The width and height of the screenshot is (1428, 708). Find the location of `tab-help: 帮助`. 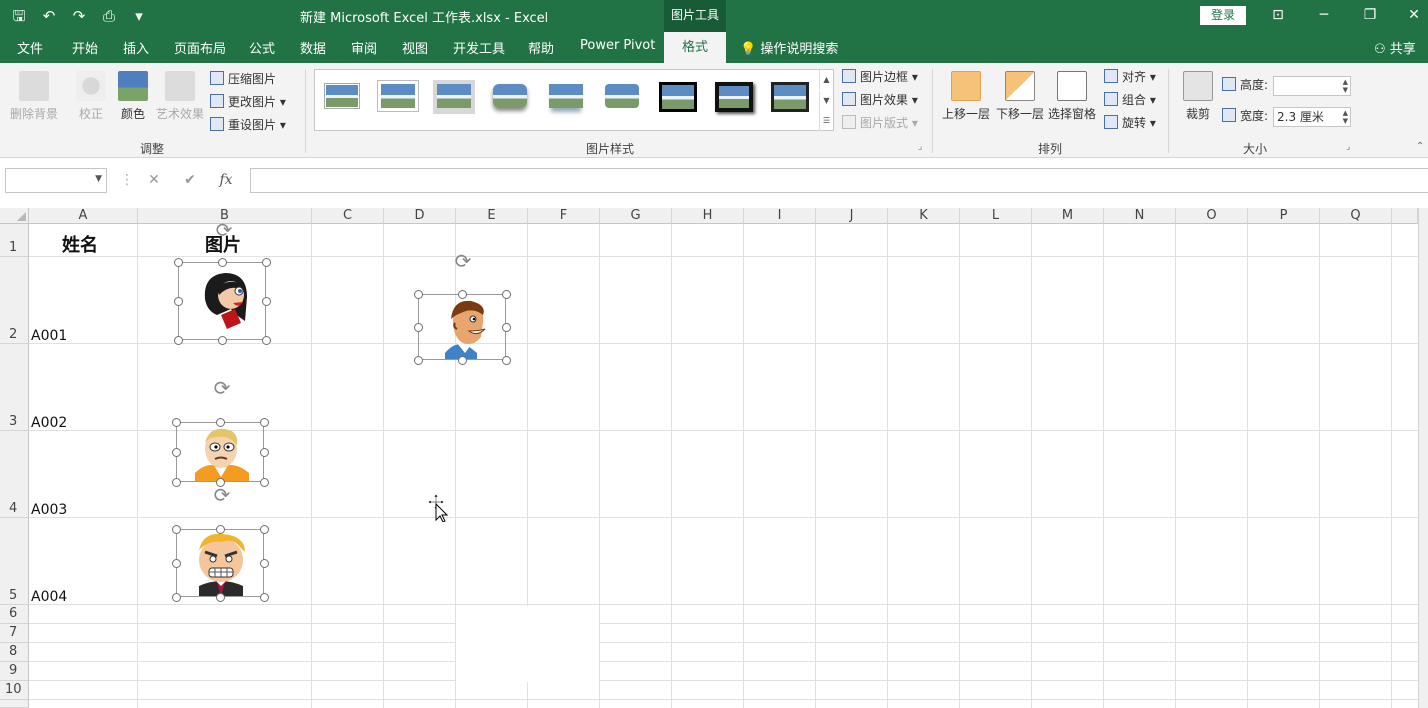

tab-help: 帮助 is located at coordinates (541, 47).